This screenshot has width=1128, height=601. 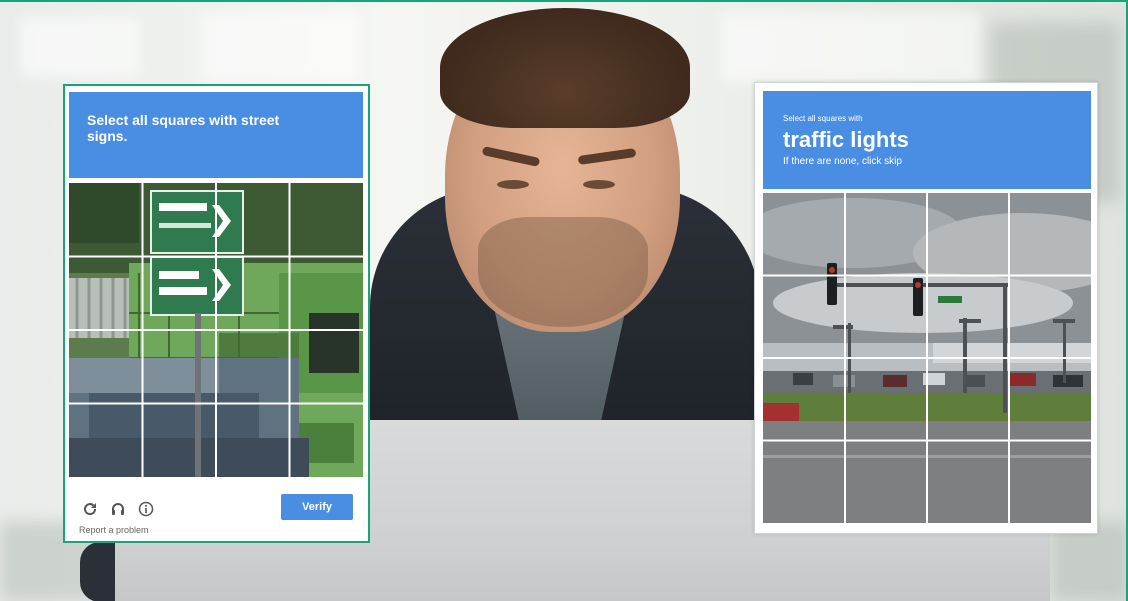 I want to click on man-hair, so click(x=565, y=68).